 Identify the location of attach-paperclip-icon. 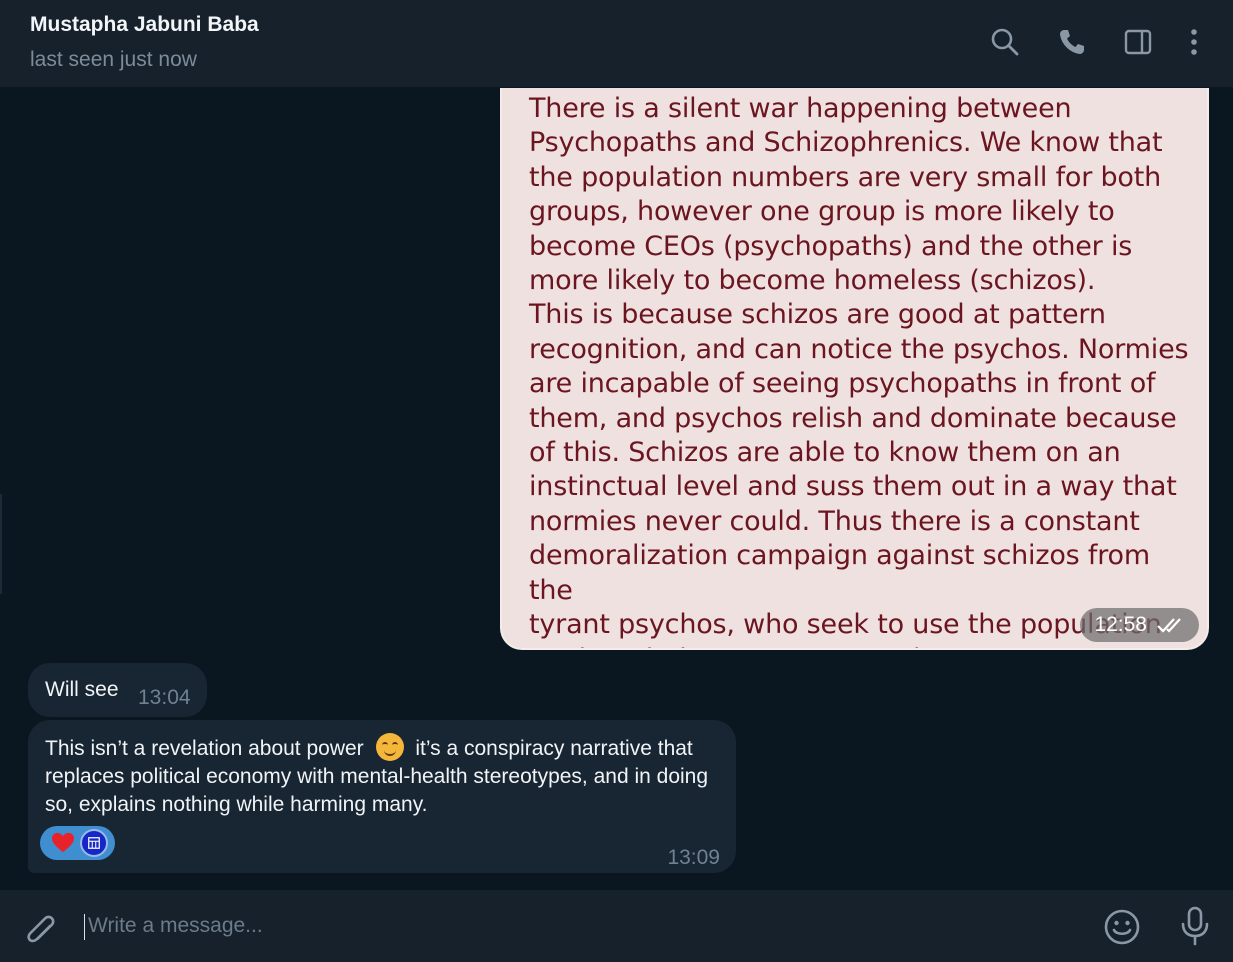
(41, 927).